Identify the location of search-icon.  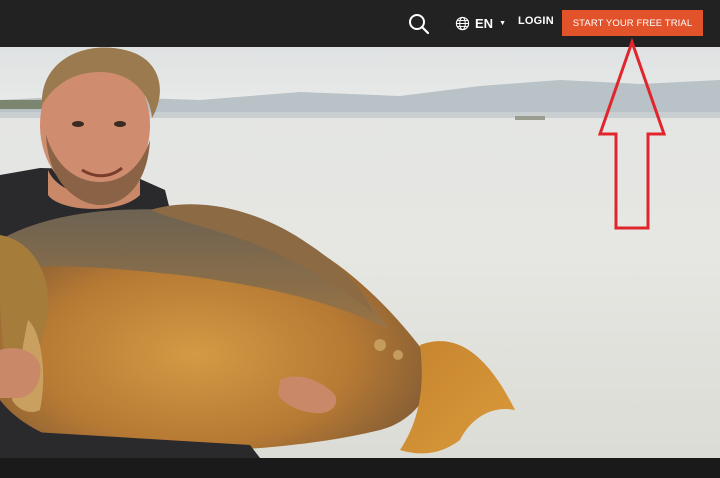
(419, 24).